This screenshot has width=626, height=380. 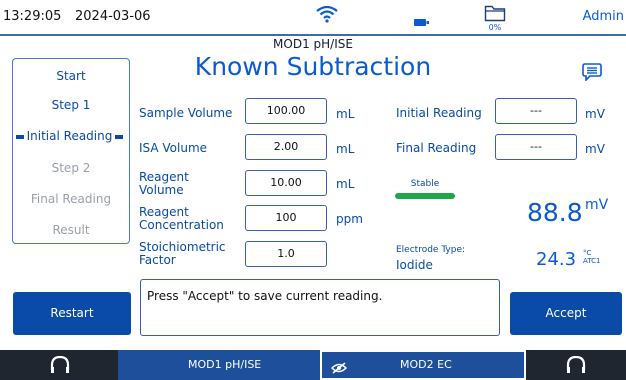 What do you see at coordinates (186, 113) in the screenshot?
I see `sample-volume-label: Sample Volume` at bounding box center [186, 113].